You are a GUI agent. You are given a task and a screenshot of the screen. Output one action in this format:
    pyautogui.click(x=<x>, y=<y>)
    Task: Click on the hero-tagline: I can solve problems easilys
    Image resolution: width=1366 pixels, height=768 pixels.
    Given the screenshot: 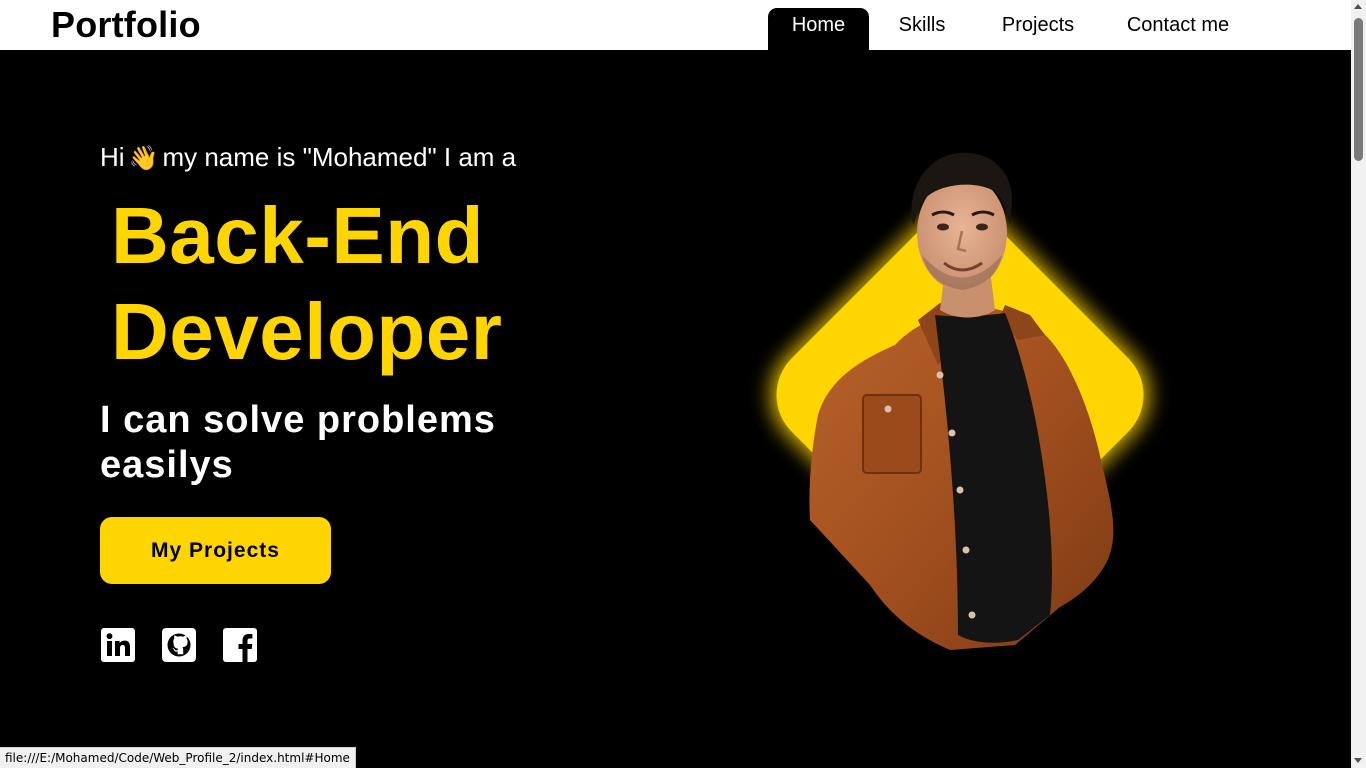 What is the action you would take?
    pyautogui.click(x=298, y=442)
    